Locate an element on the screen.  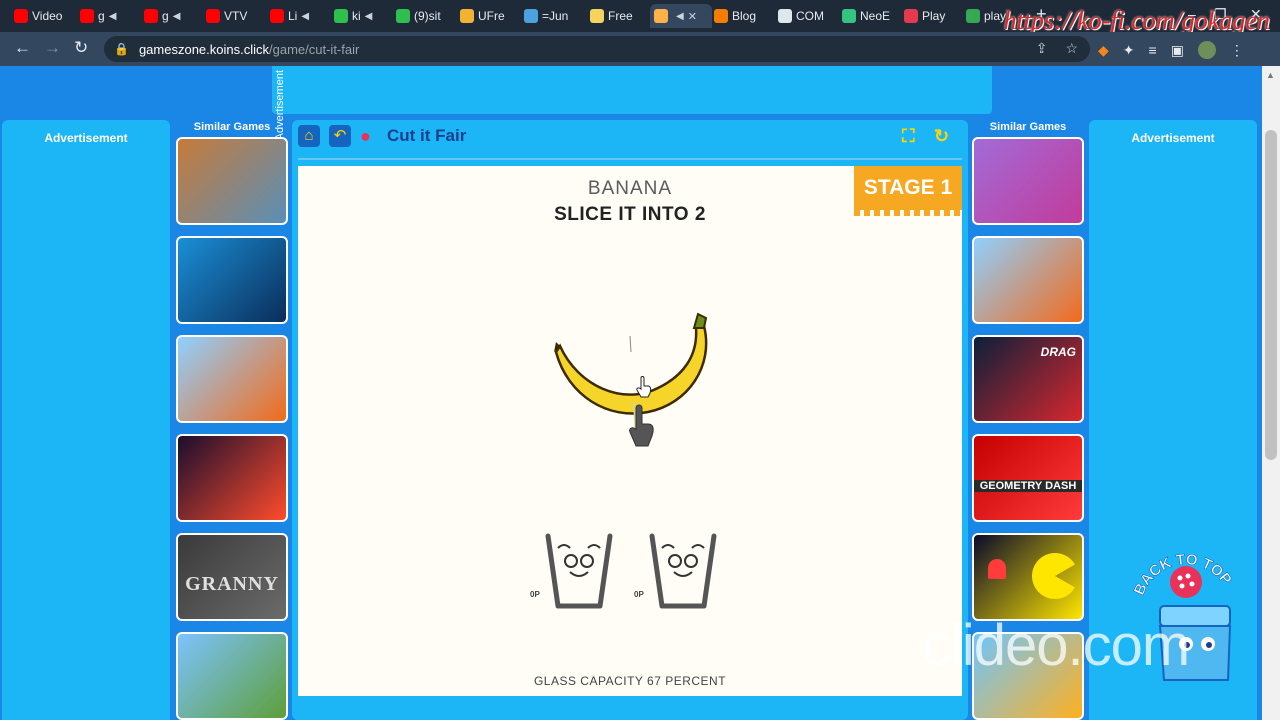
back-arrow-icon: ← is located at coordinates (22, 48).